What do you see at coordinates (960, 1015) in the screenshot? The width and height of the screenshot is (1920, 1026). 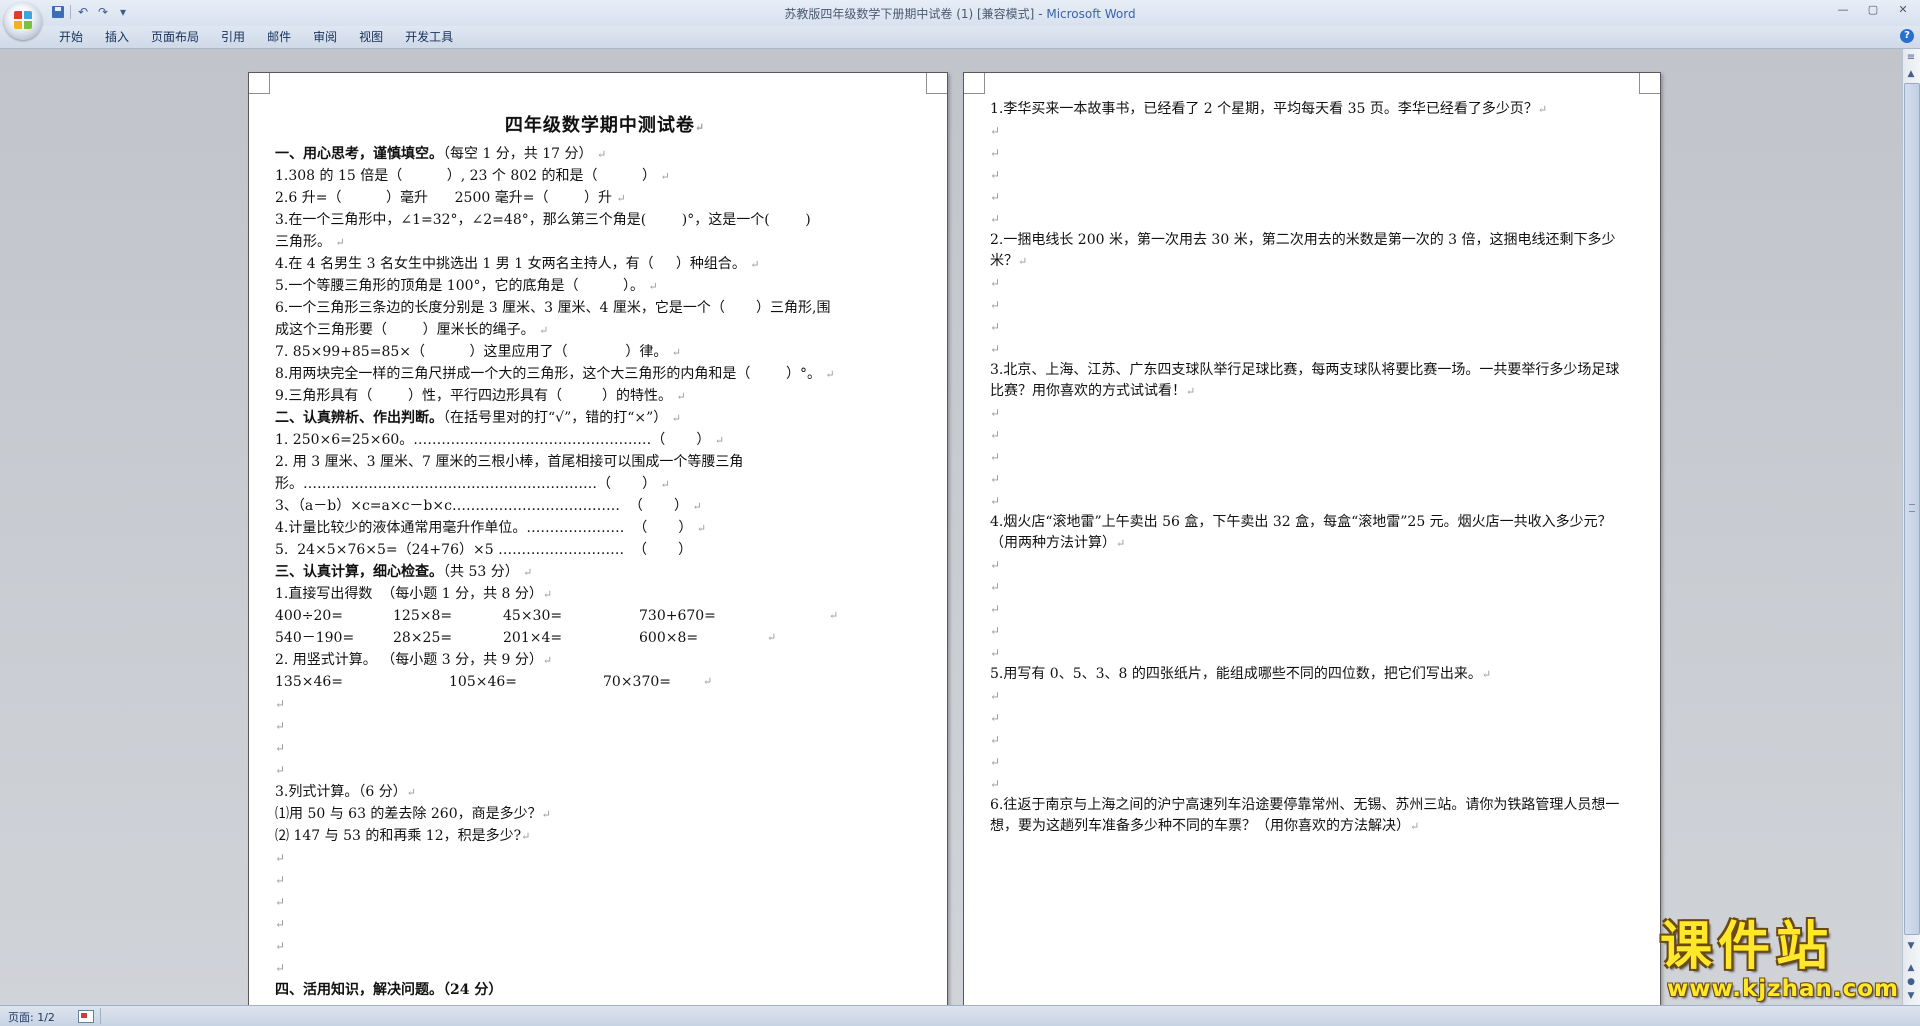 I see `status-bar: 页面: 1/2` at bounding box center [960, 1015].